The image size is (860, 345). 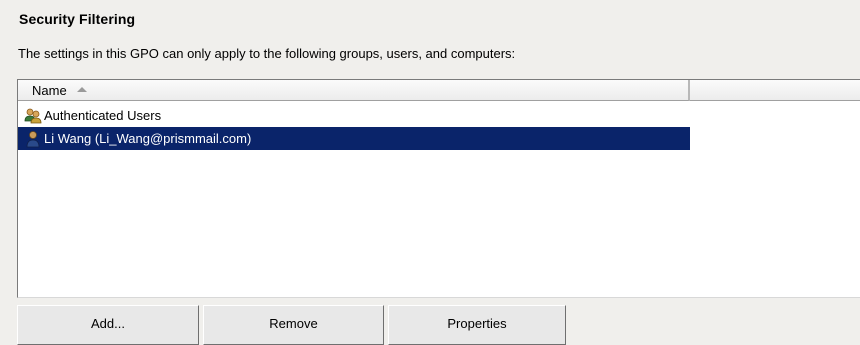 I want to click on section-title: Security Filtering, so click(x=77, y=19).